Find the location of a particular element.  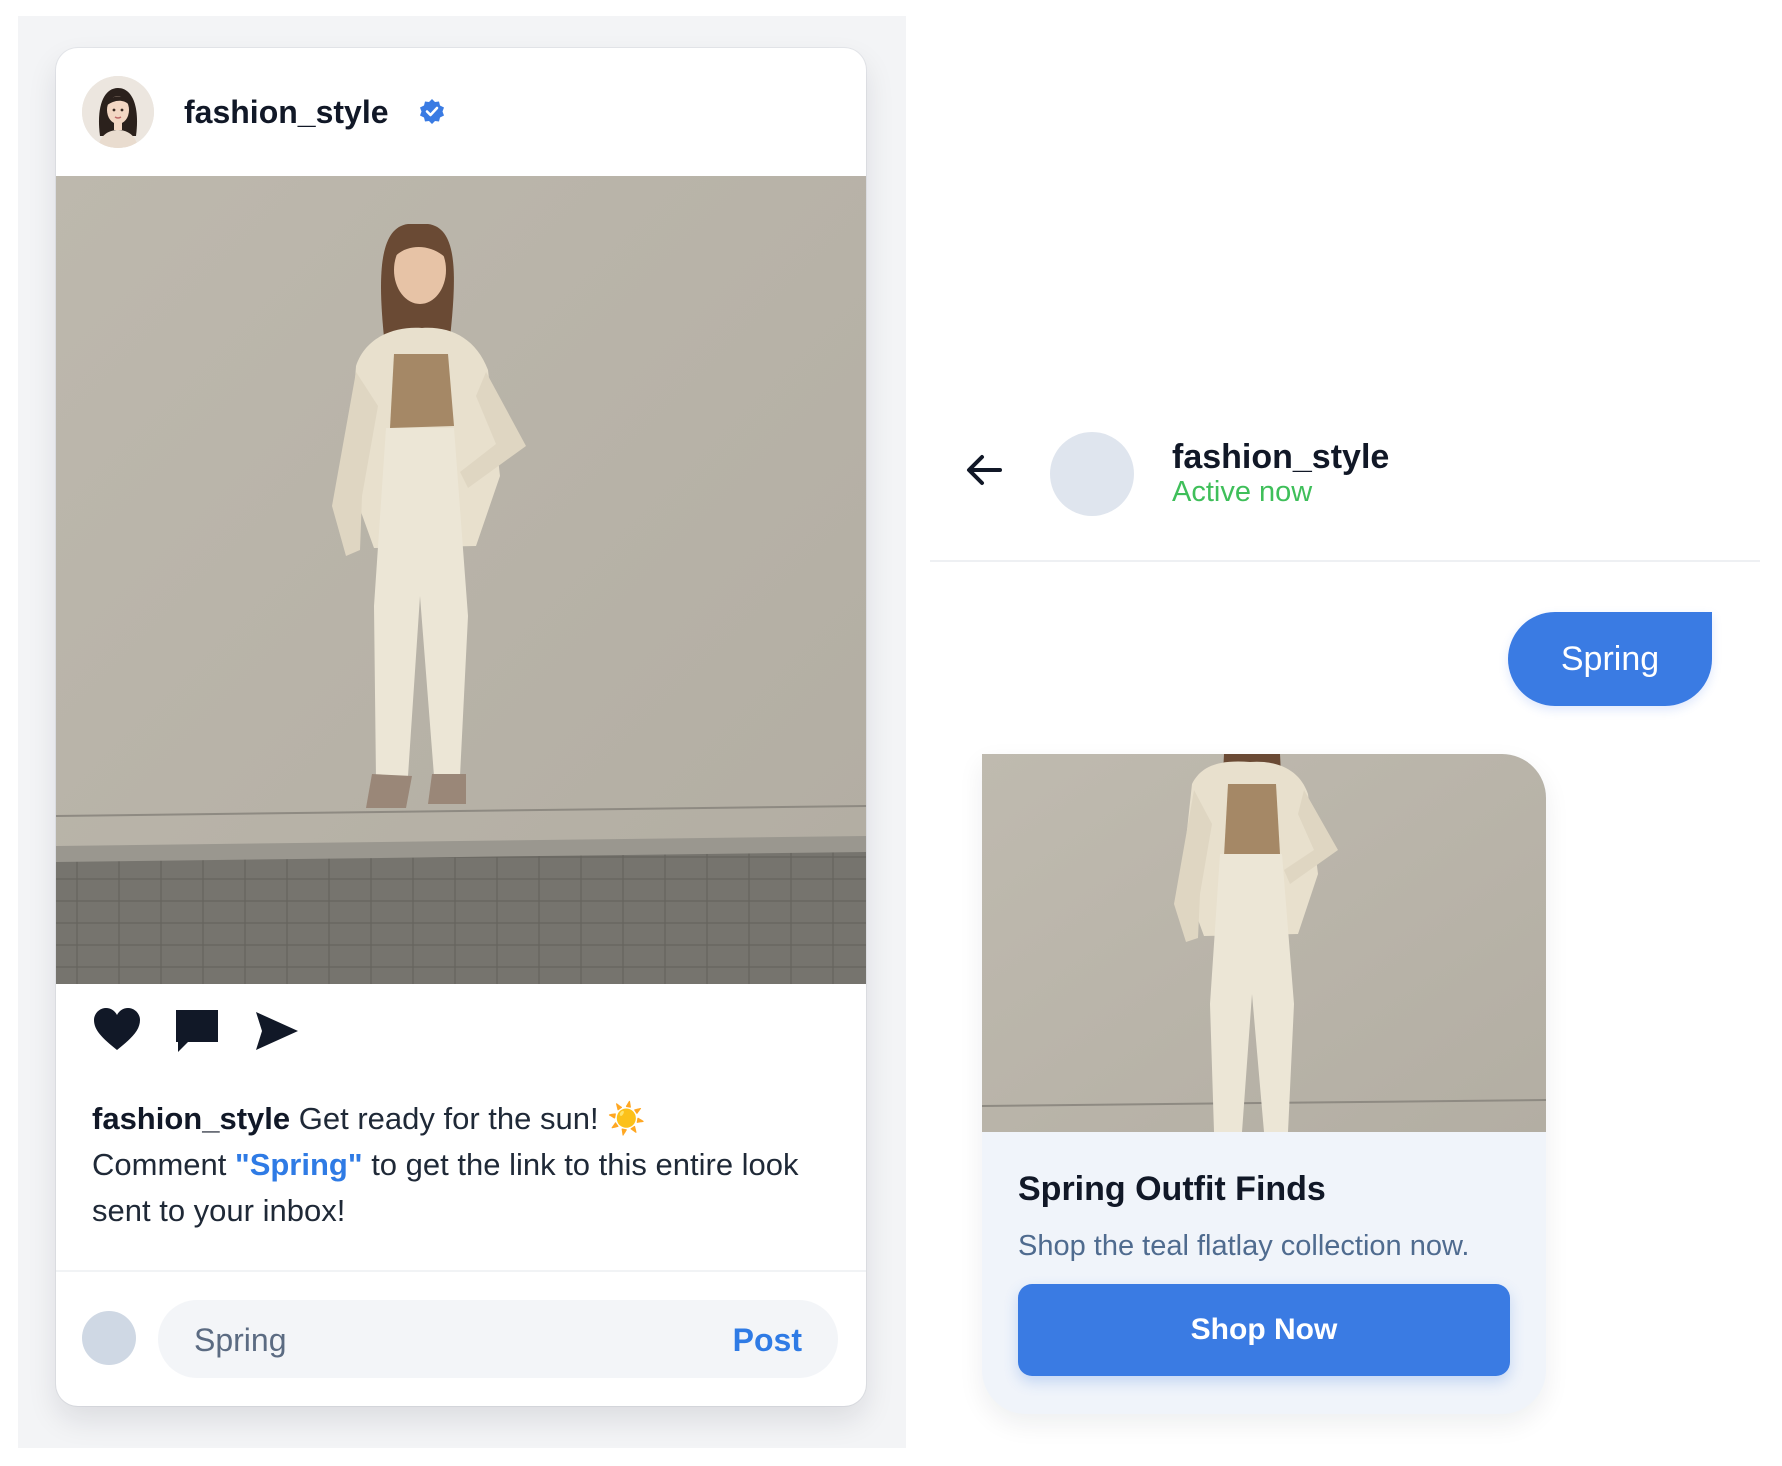

shop-now-button: Shop Now is located at coordinates (1264, 1330).